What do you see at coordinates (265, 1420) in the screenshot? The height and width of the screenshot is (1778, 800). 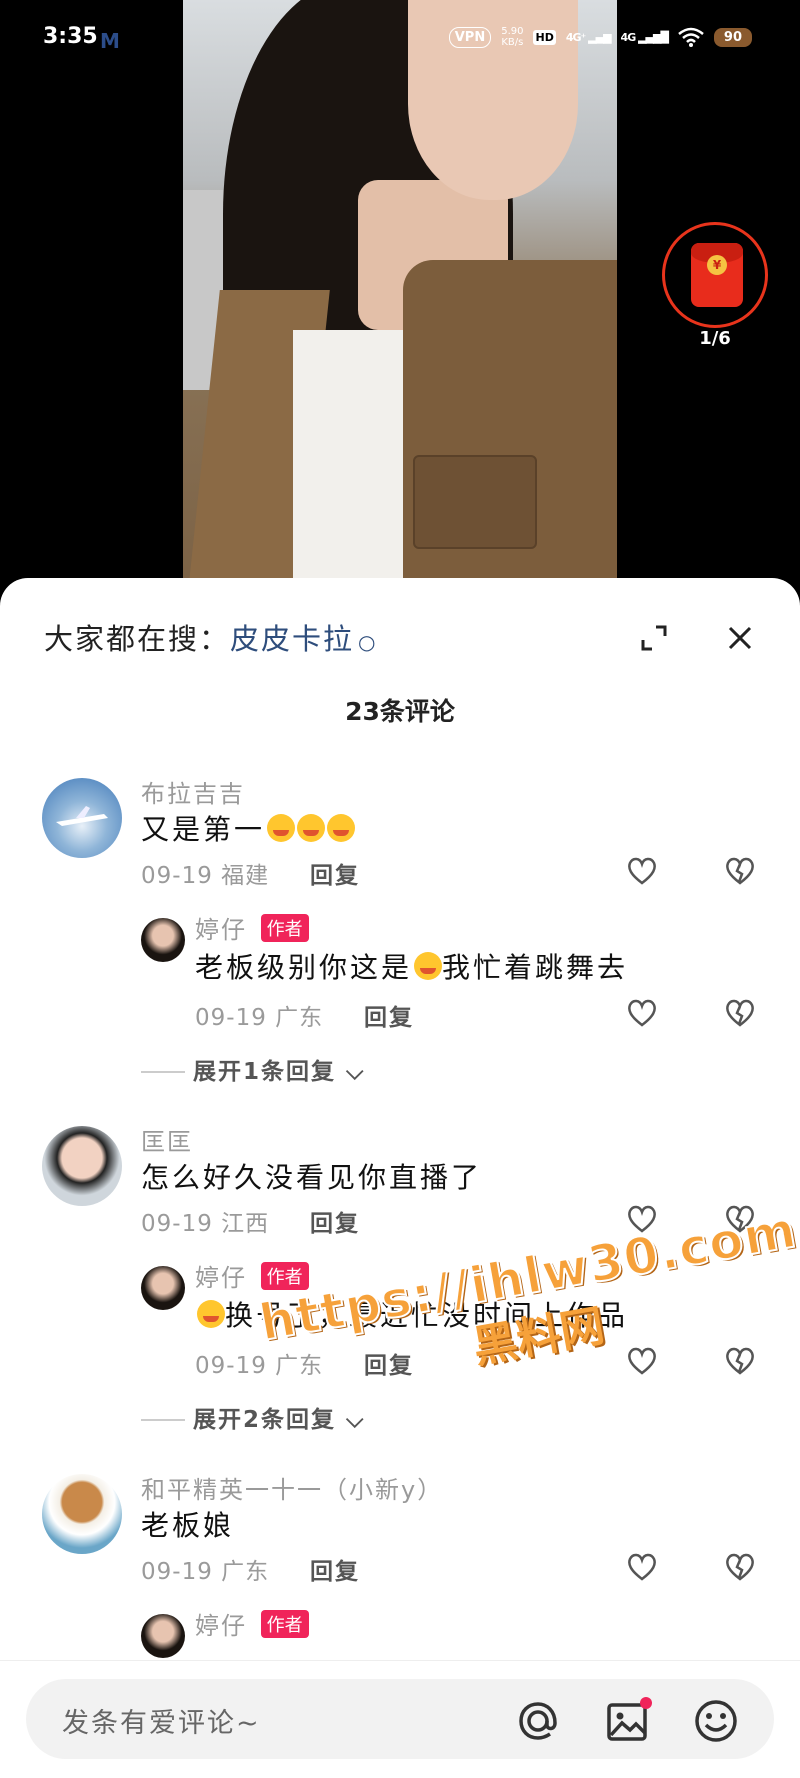 I see `expand-replies-label: 展开2条回复` at bounding box center [265, 1420].